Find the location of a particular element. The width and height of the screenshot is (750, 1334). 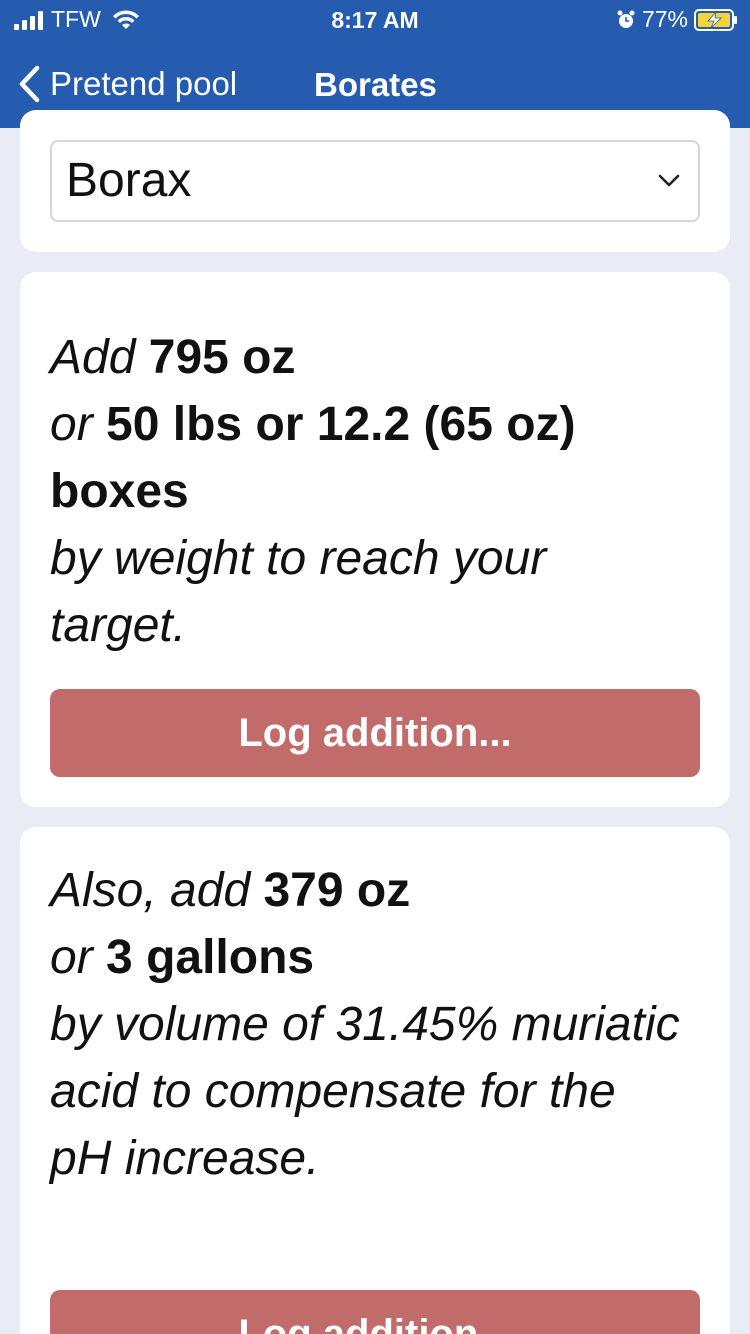

status-bar: TFW 8:17 AM 77% is located at coordinates (375, 20).